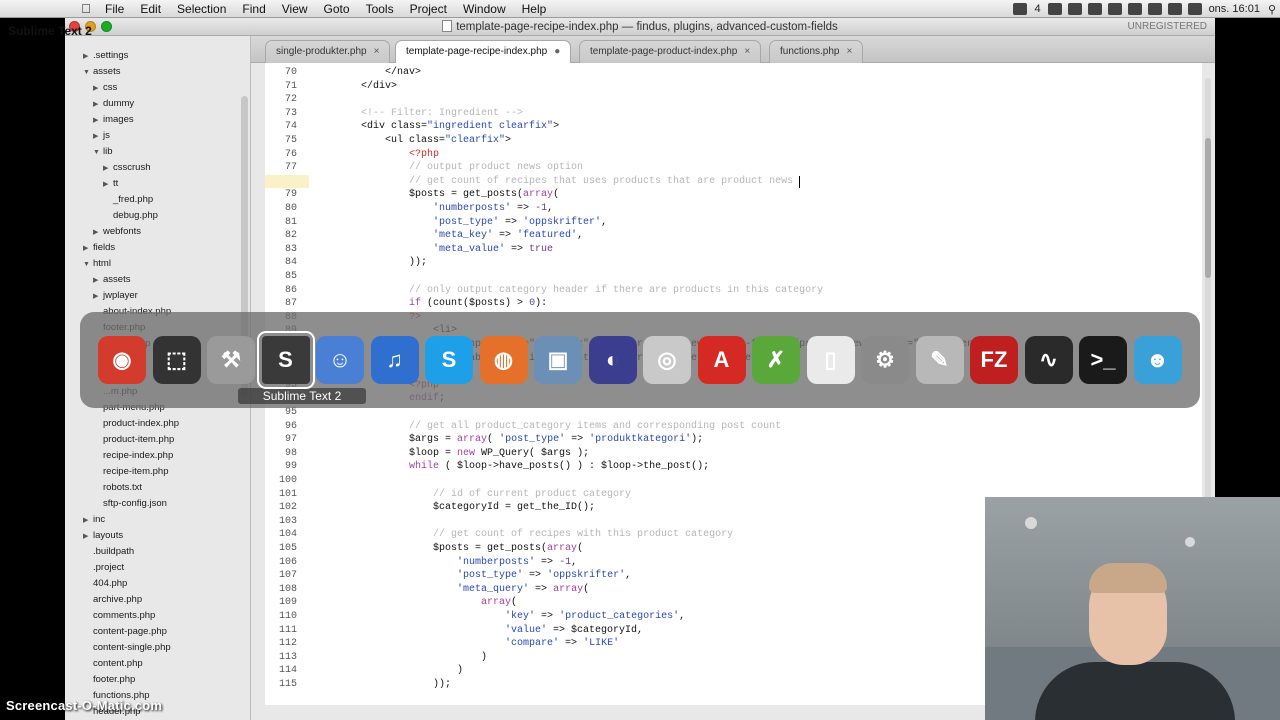 This screenshot has width=1280, height=720. What do you see at coordinates (114, 9) in the screenshot?
I see `menu-file: File` at bounding box center [114, 9].